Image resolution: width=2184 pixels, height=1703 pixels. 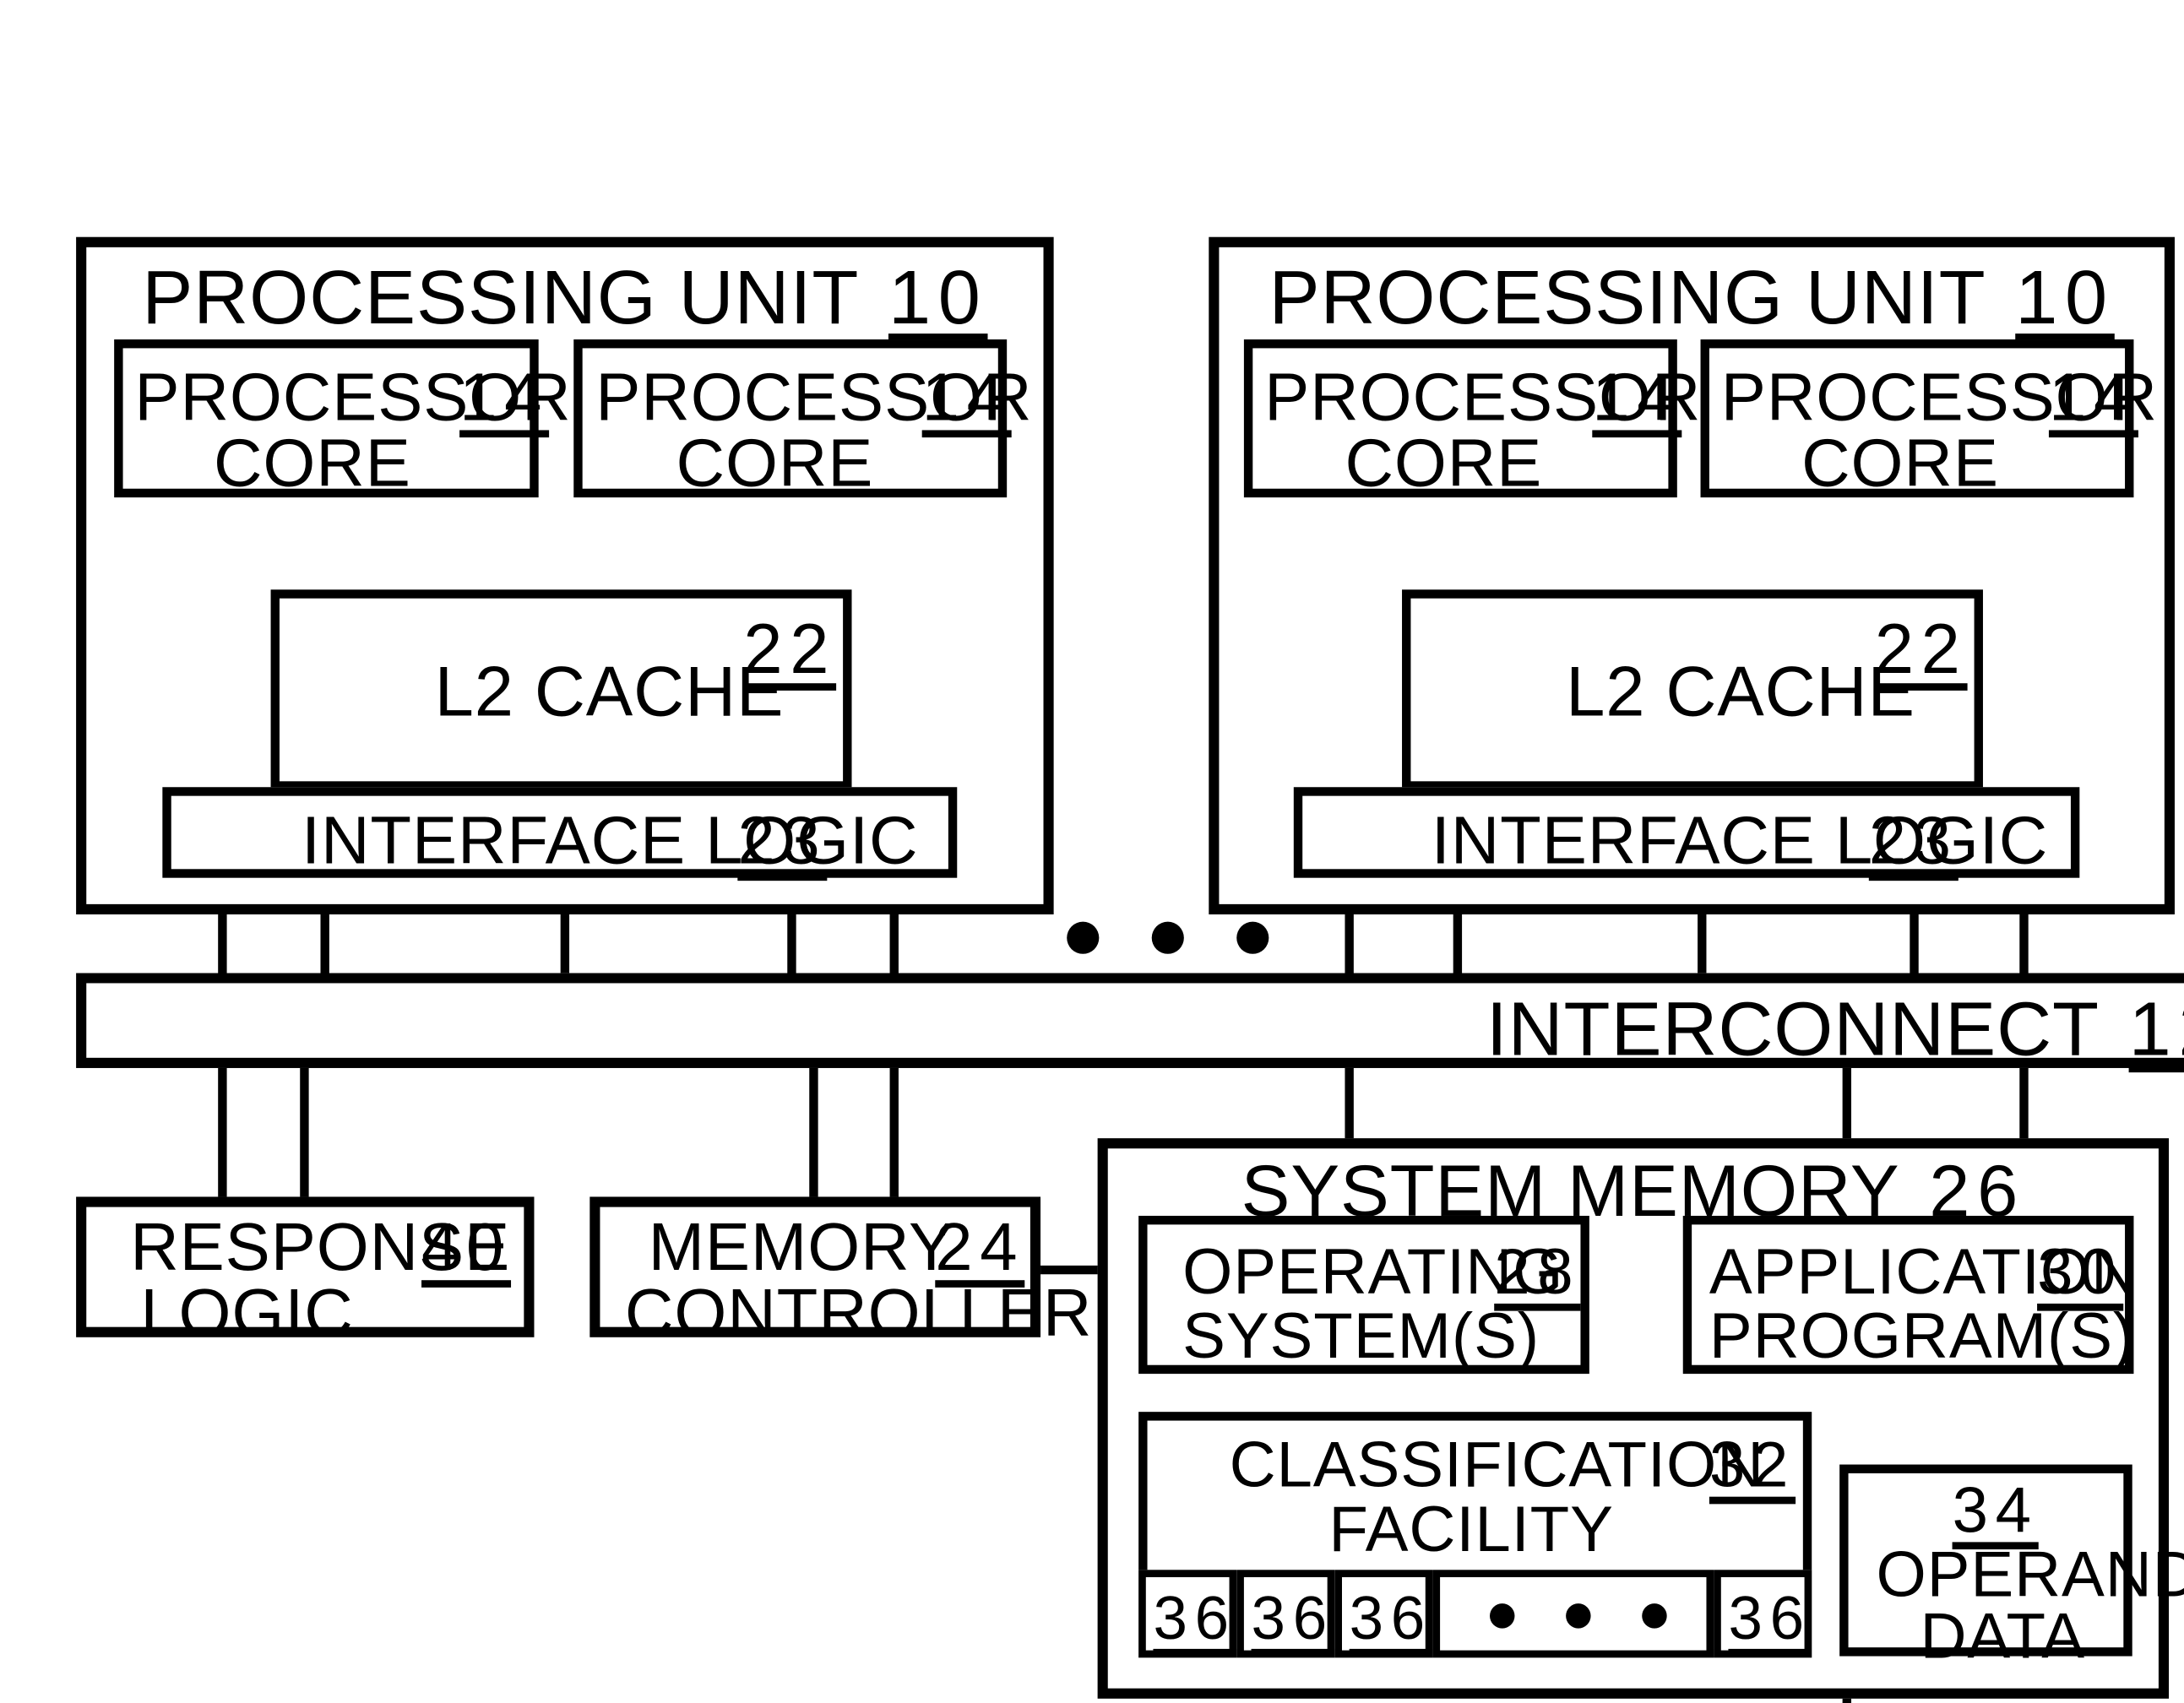 What do you see at coordinates (1900, 462) in the screenshot?
I see `processor-core-right-2-label-line2: CORE` at bounding box center [1900, 462].